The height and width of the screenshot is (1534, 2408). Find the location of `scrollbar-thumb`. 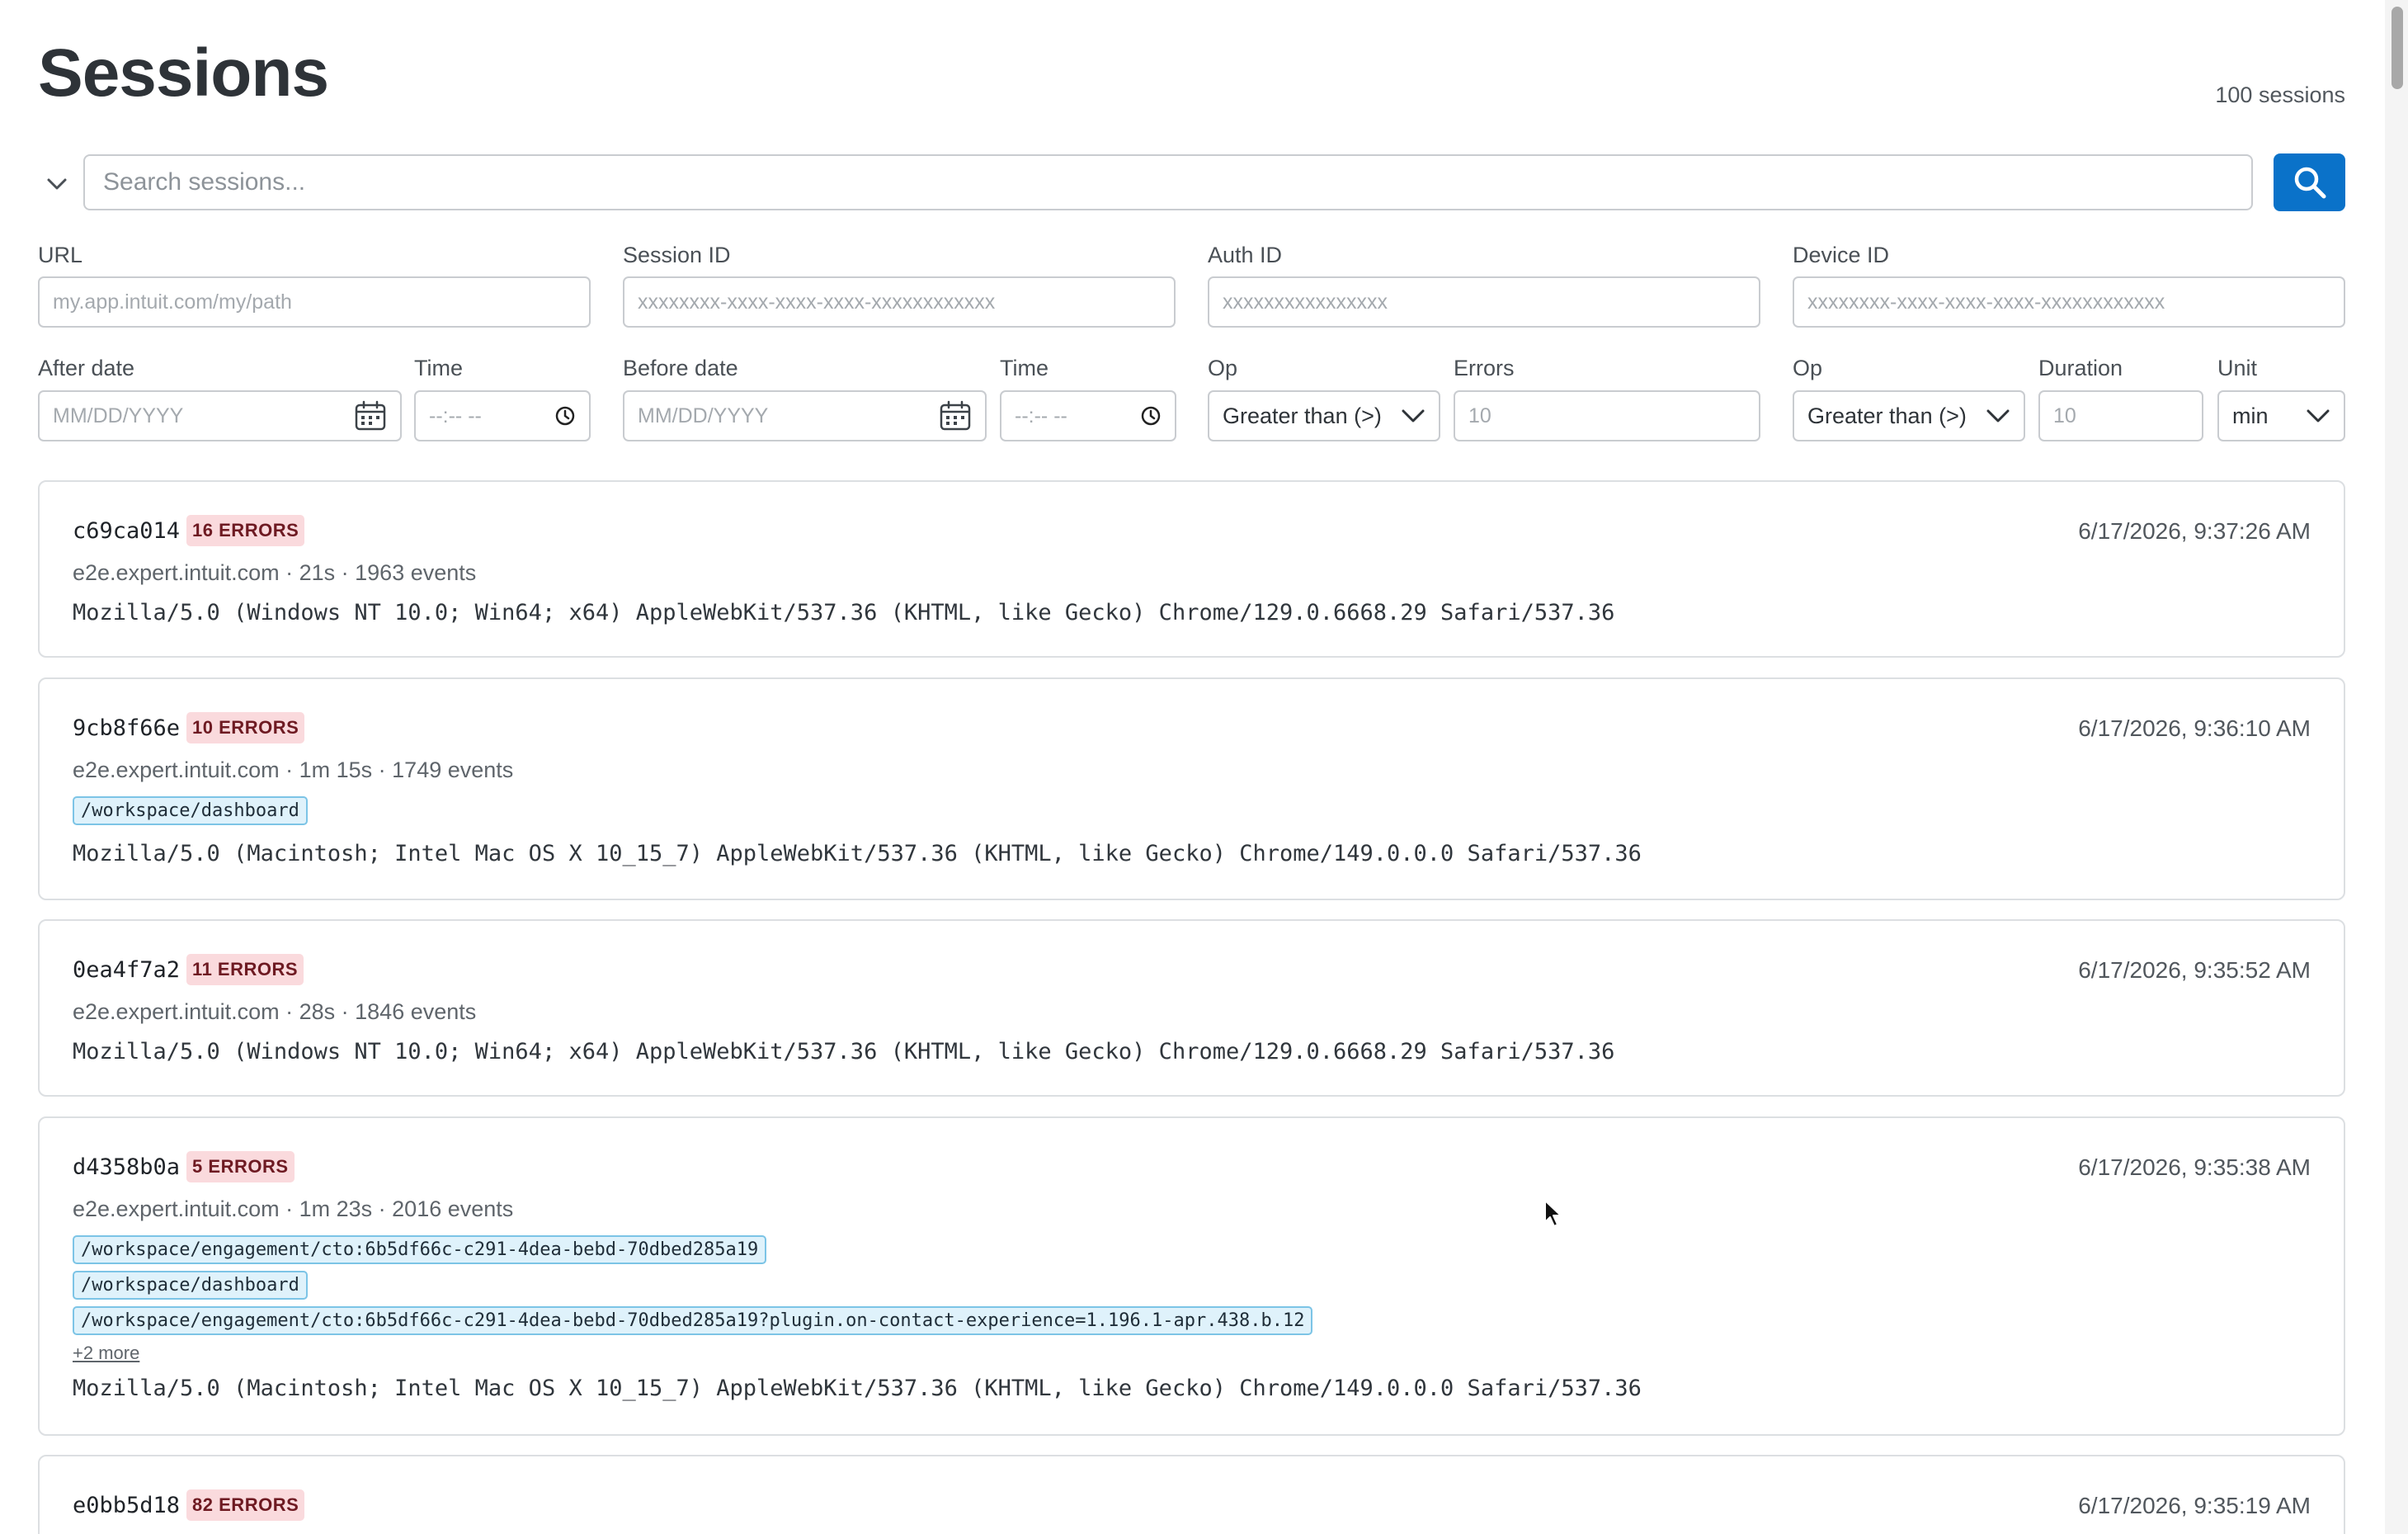

scrollbar-thumb is located at coordinates (2397, 48).